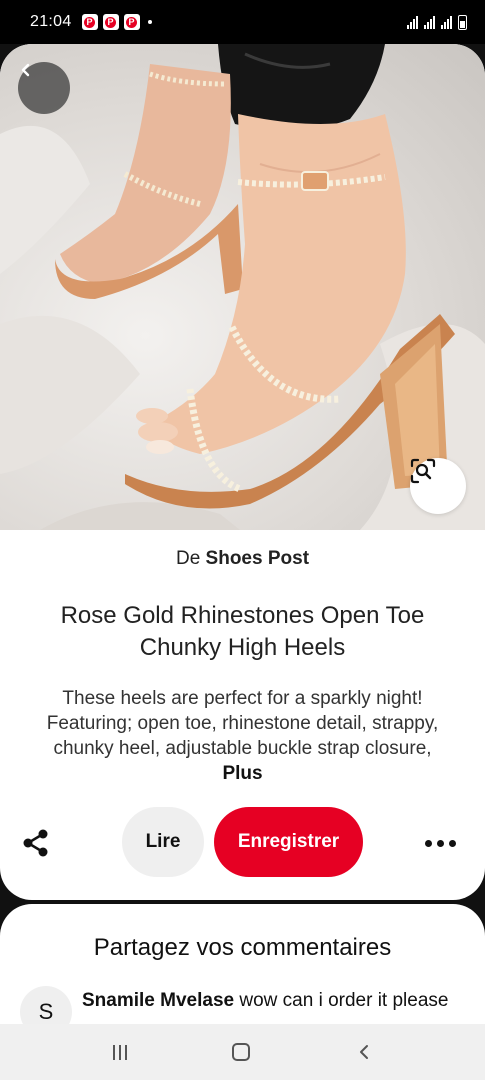  I want to click on more-options-button, so click(440, 843).